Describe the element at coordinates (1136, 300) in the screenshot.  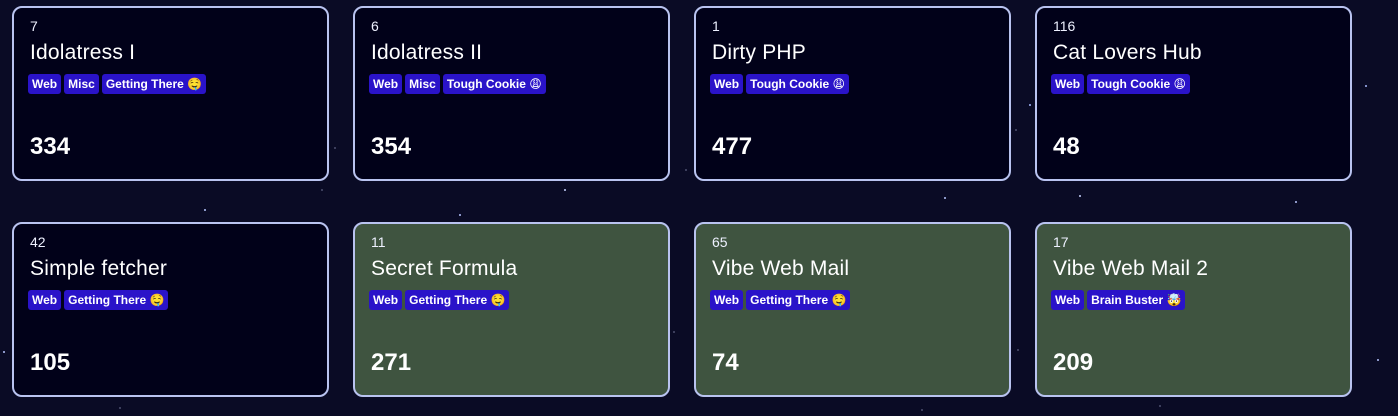
I see `difficulty-tag: Brain Buster 🤯` at that location.